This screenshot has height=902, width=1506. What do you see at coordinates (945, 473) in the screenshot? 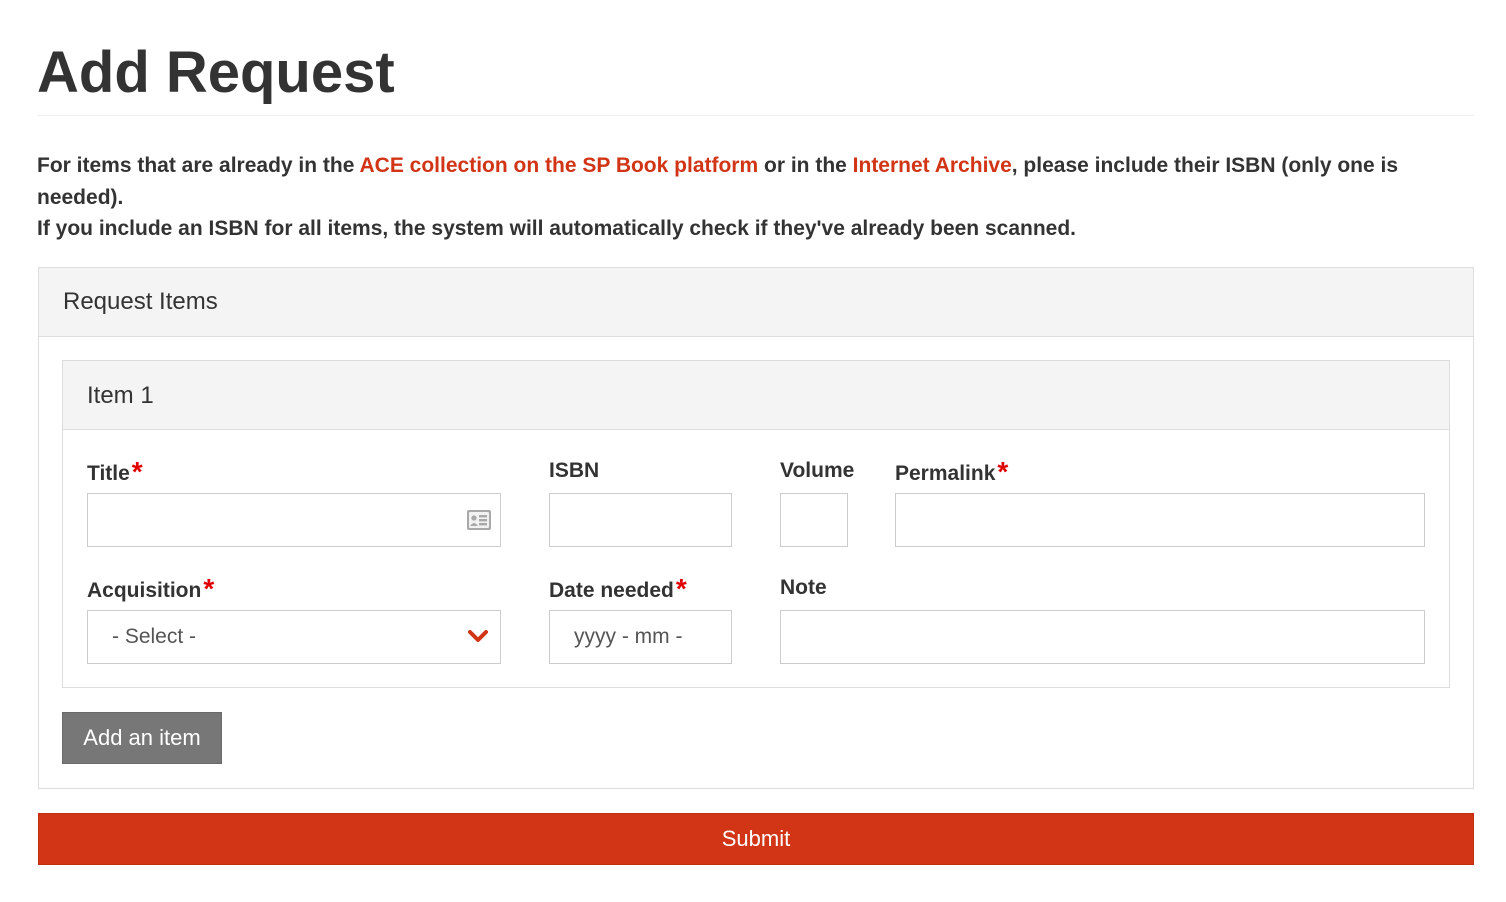
I see `permalink-label-text: Permalink` at bounding box center [945, 473].